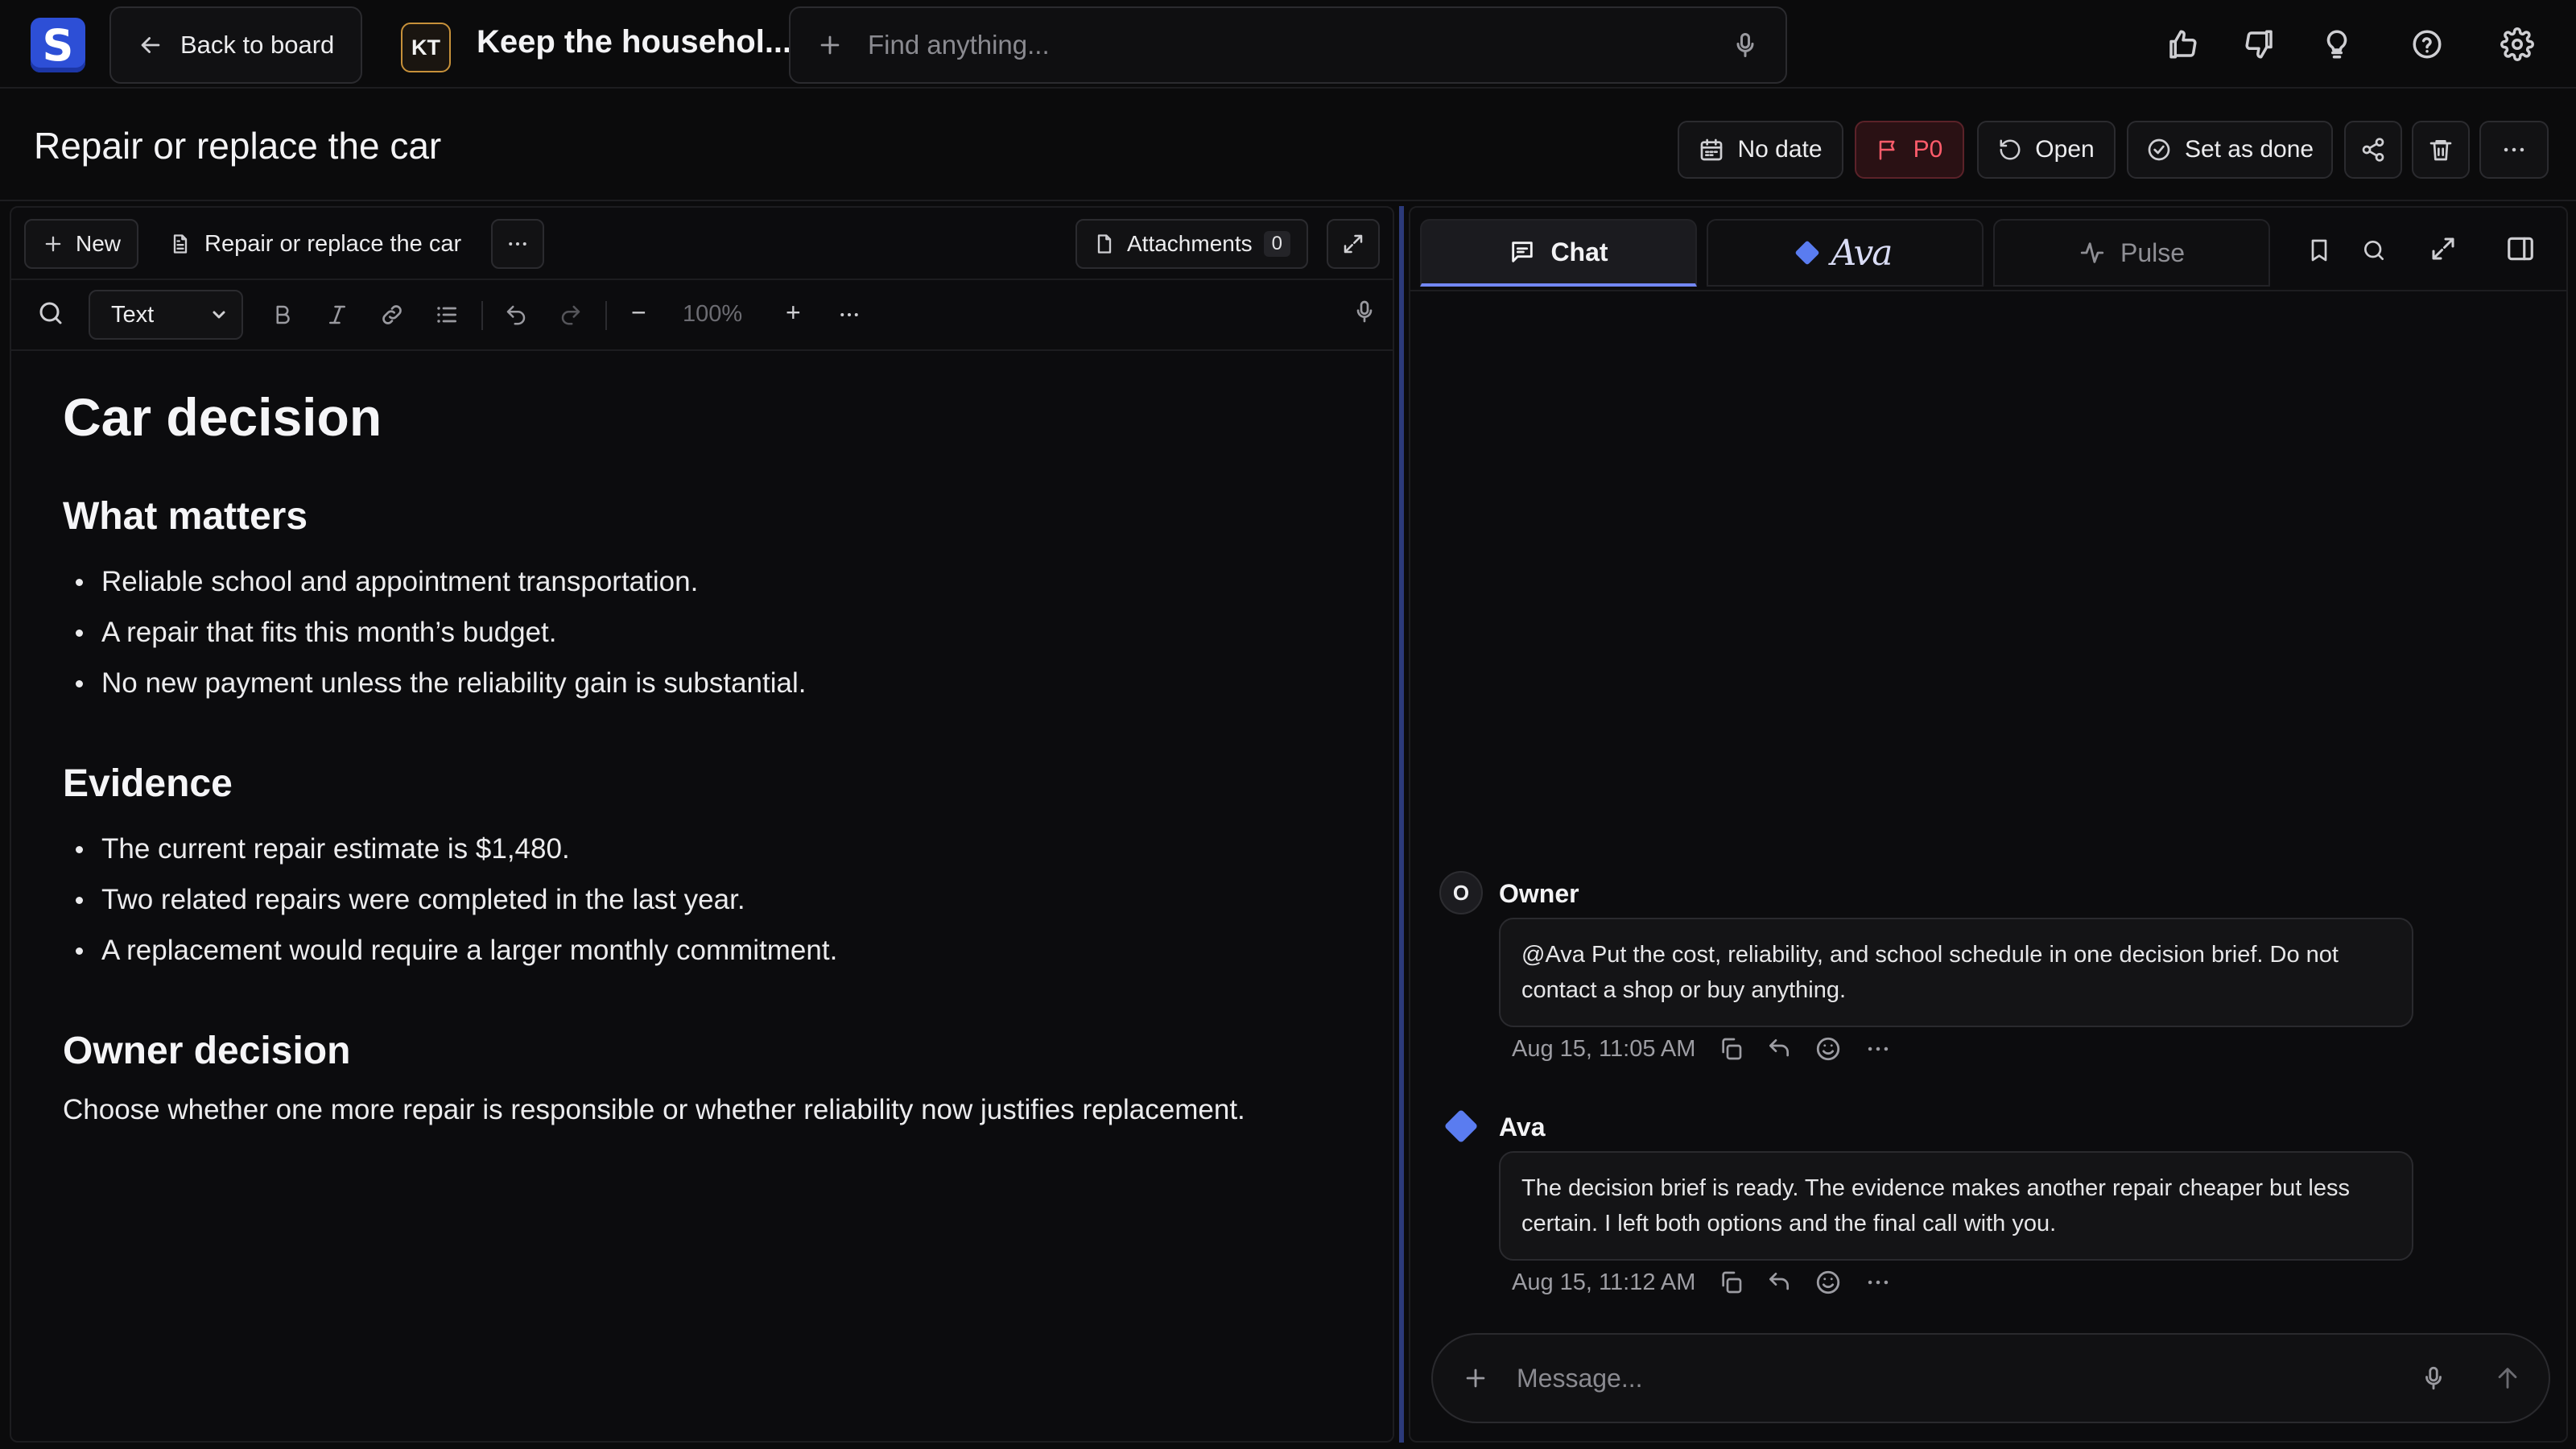  Describe the element at coordinates (2373, 250) in the screenshot. I see `search-chat-icon` at that location.